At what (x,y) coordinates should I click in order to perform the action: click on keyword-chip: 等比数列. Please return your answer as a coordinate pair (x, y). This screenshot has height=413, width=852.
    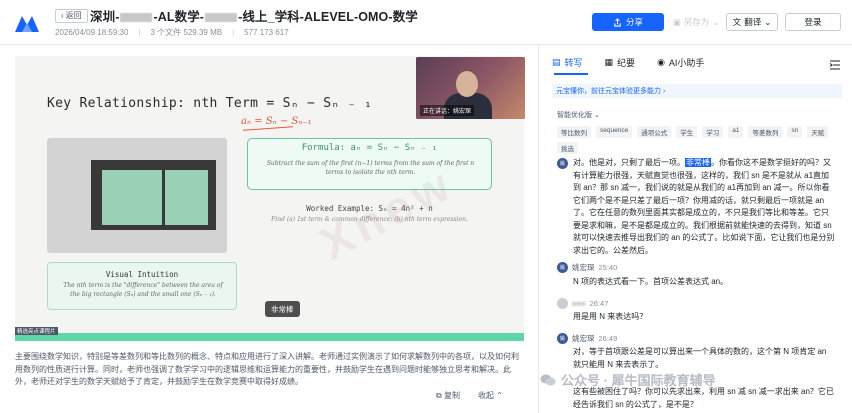
    Looking at the image, I should click on (574, 132).